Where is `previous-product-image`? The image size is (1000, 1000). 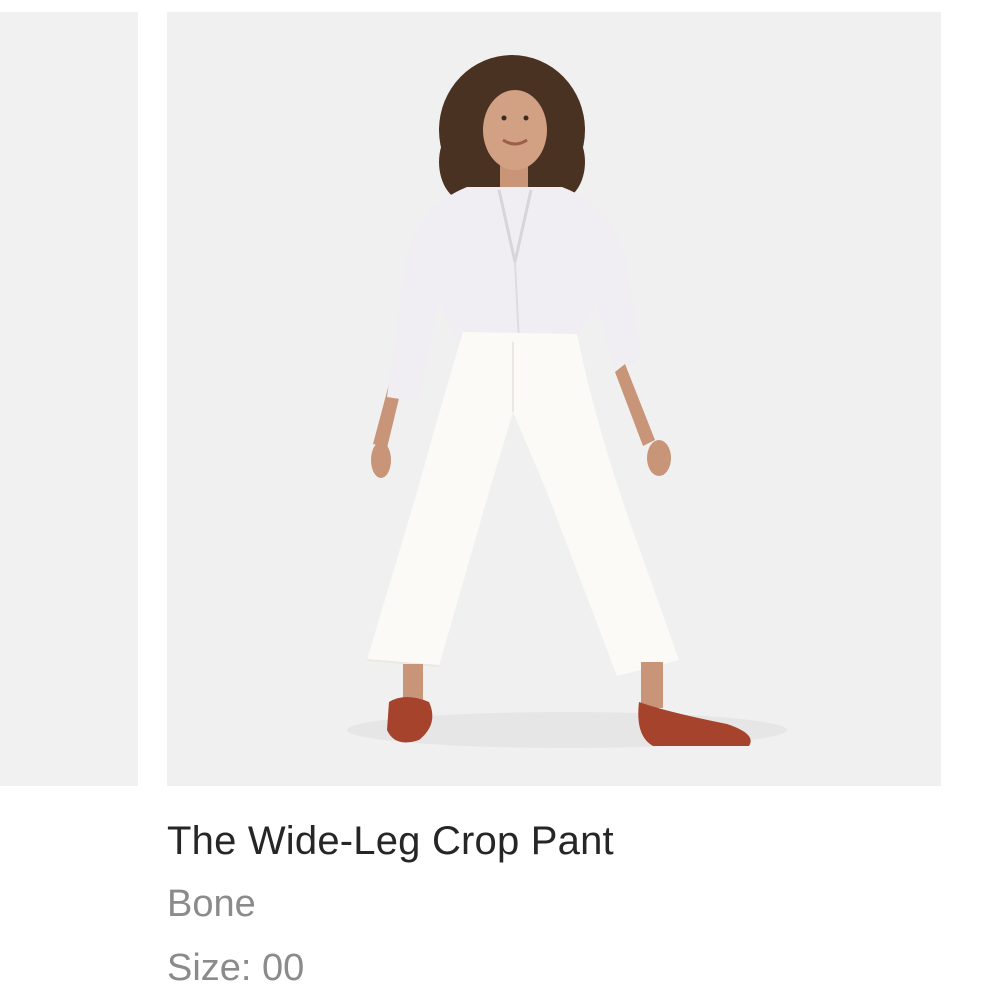
previous-product-image is located at coordinates (69, 399).